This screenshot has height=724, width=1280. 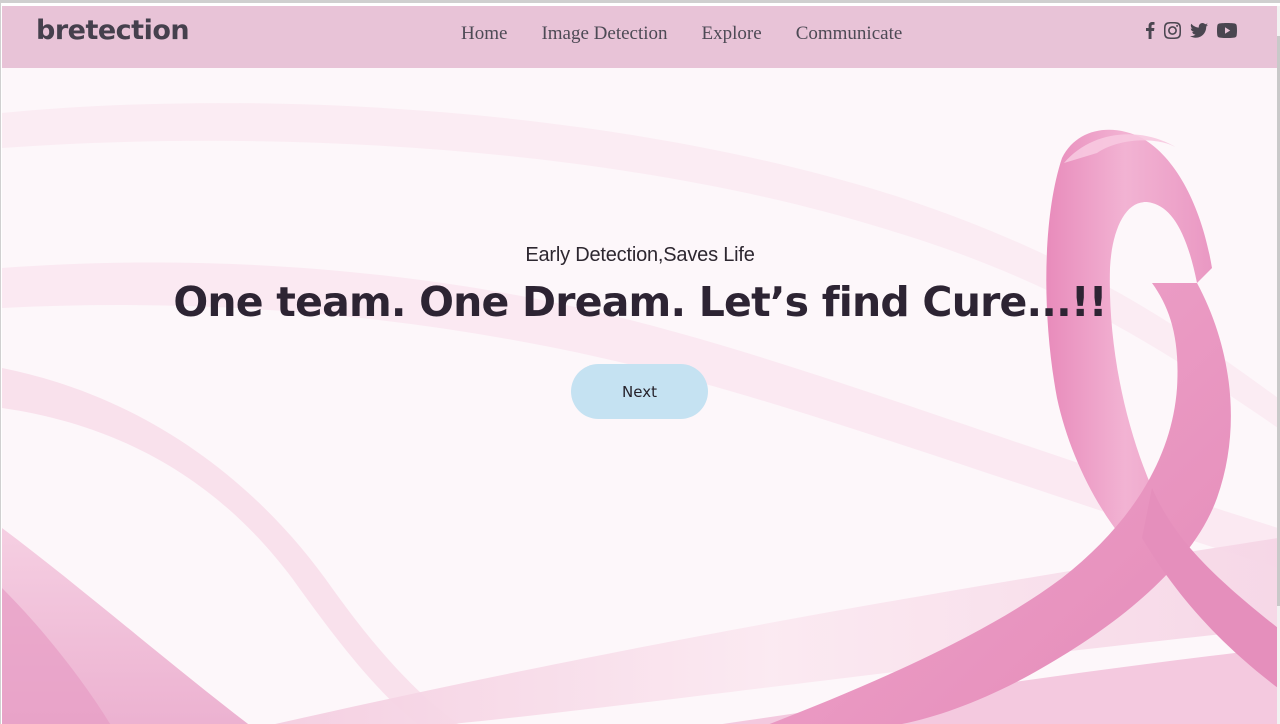 What do you see at coordinates (604, 34) in the screenshot?
I see `nav-link-image-detection: Image Detection` at bounding box center [604, 34].